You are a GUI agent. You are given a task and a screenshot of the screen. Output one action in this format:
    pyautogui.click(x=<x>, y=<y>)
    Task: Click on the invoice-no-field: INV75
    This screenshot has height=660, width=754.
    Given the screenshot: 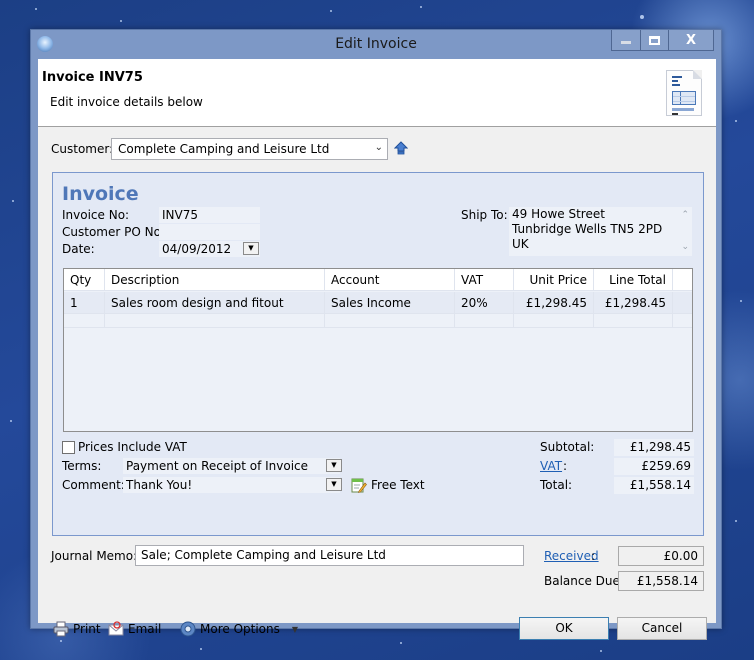 What is the action you would take?
    pyautogui.click(x=209, y=215)
    